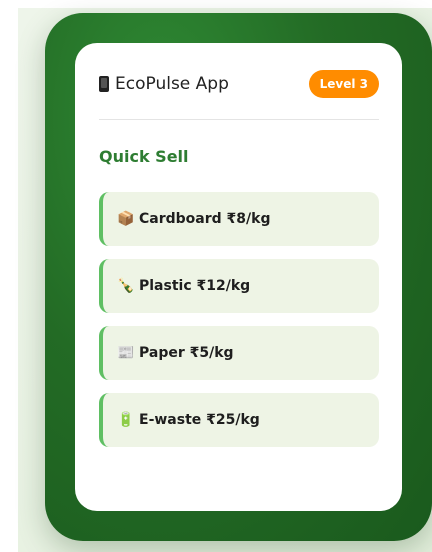 This screenshot has height=552, width=432. I want to click on quick-sell-item-label: Cardboard ₹8/kg, so click(205, 219).